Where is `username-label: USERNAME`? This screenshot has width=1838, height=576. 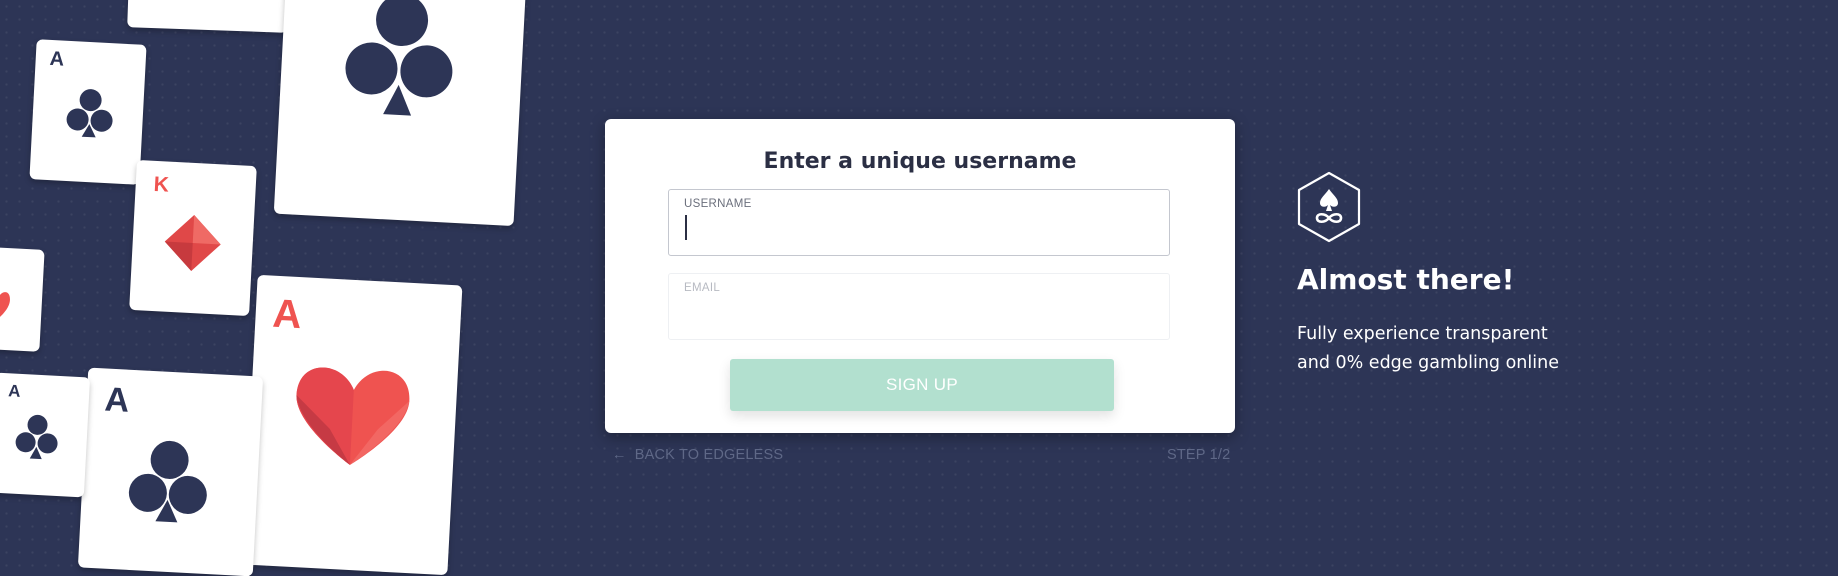
username-label: USERNAME is located at coordinates (718, 204).